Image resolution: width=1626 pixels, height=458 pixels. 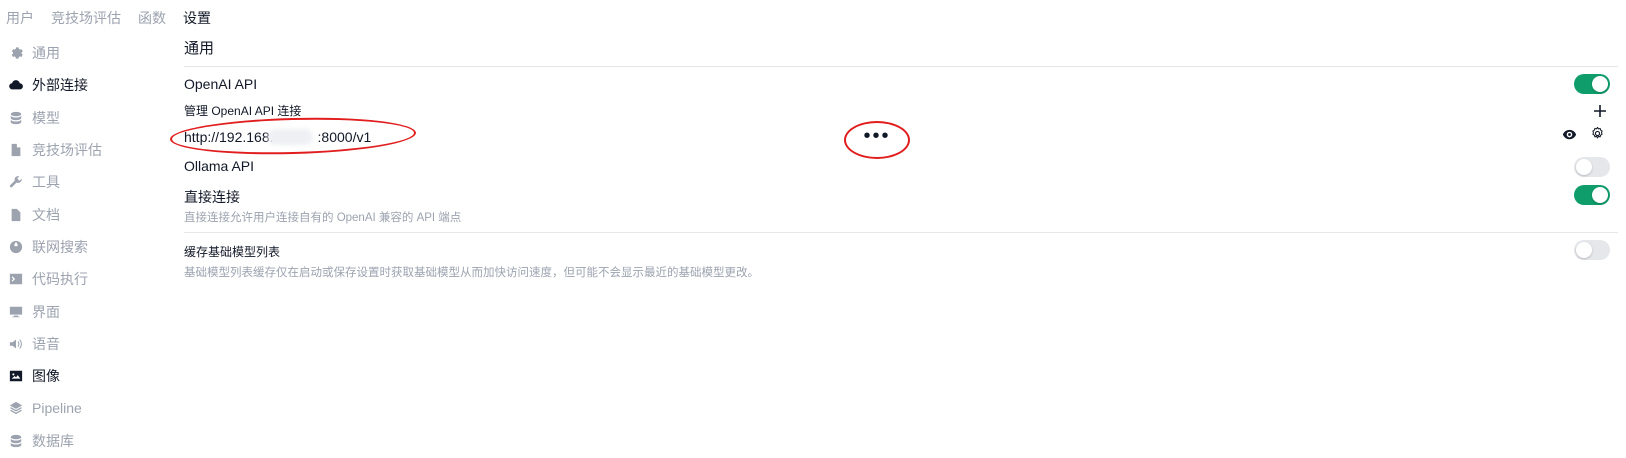 What do you see at coordinates (243, 111) in the screenshot?
I see `manage-openai-label: 管理 OpenAI API 连接` at bounding box center [243, 111].